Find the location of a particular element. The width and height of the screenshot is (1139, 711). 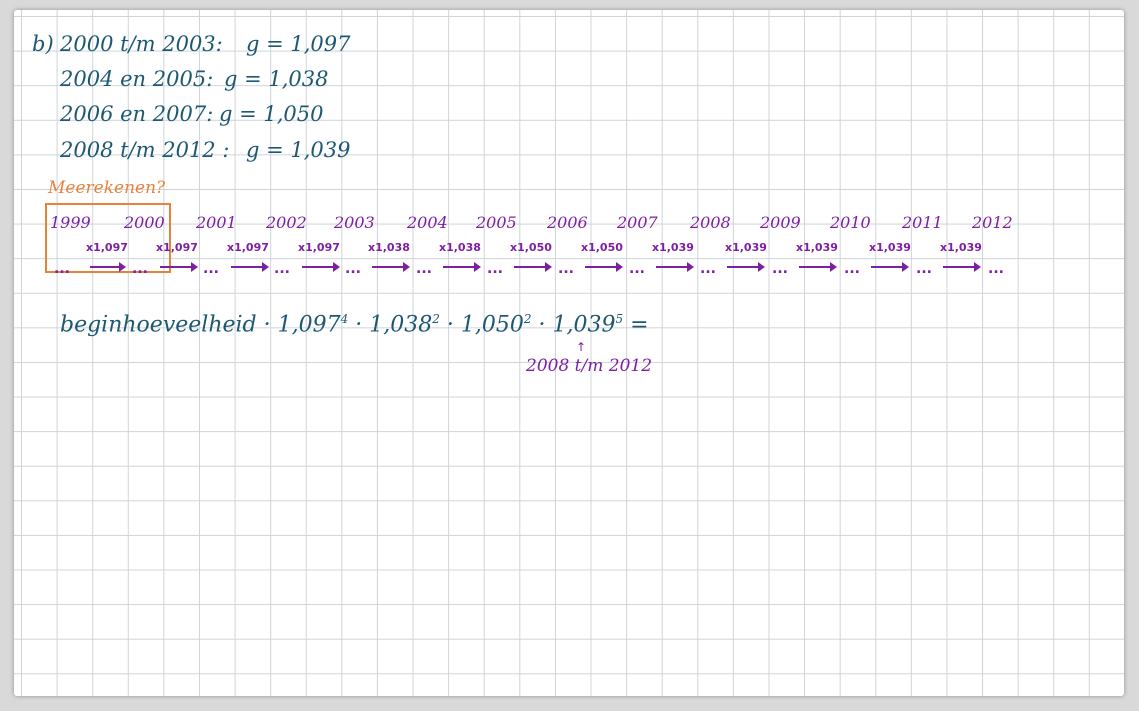

year-label: 2008 is located at coordinates (710, 222).